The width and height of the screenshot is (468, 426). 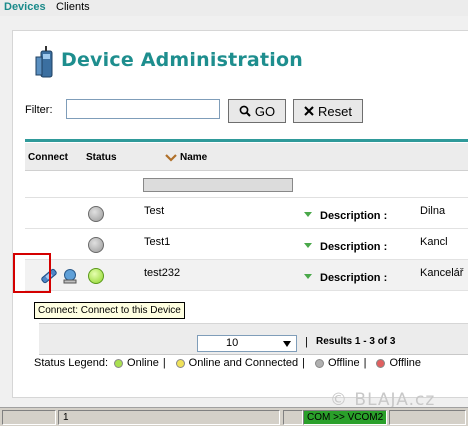 I want to click on device-name: test232, so click(x=162, y=273).